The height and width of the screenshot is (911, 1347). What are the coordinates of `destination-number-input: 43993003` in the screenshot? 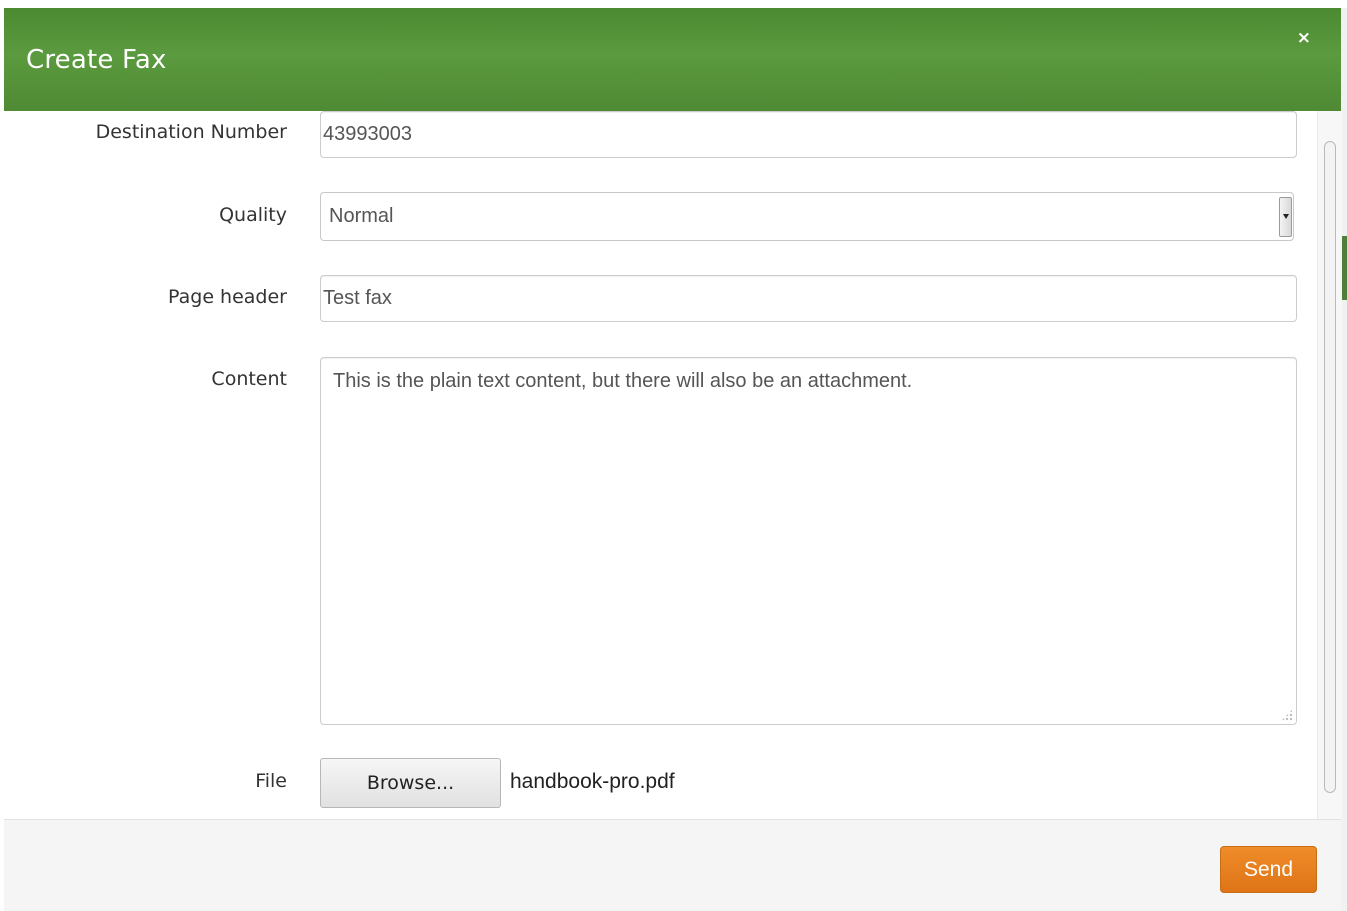 It's located at (808, 134).